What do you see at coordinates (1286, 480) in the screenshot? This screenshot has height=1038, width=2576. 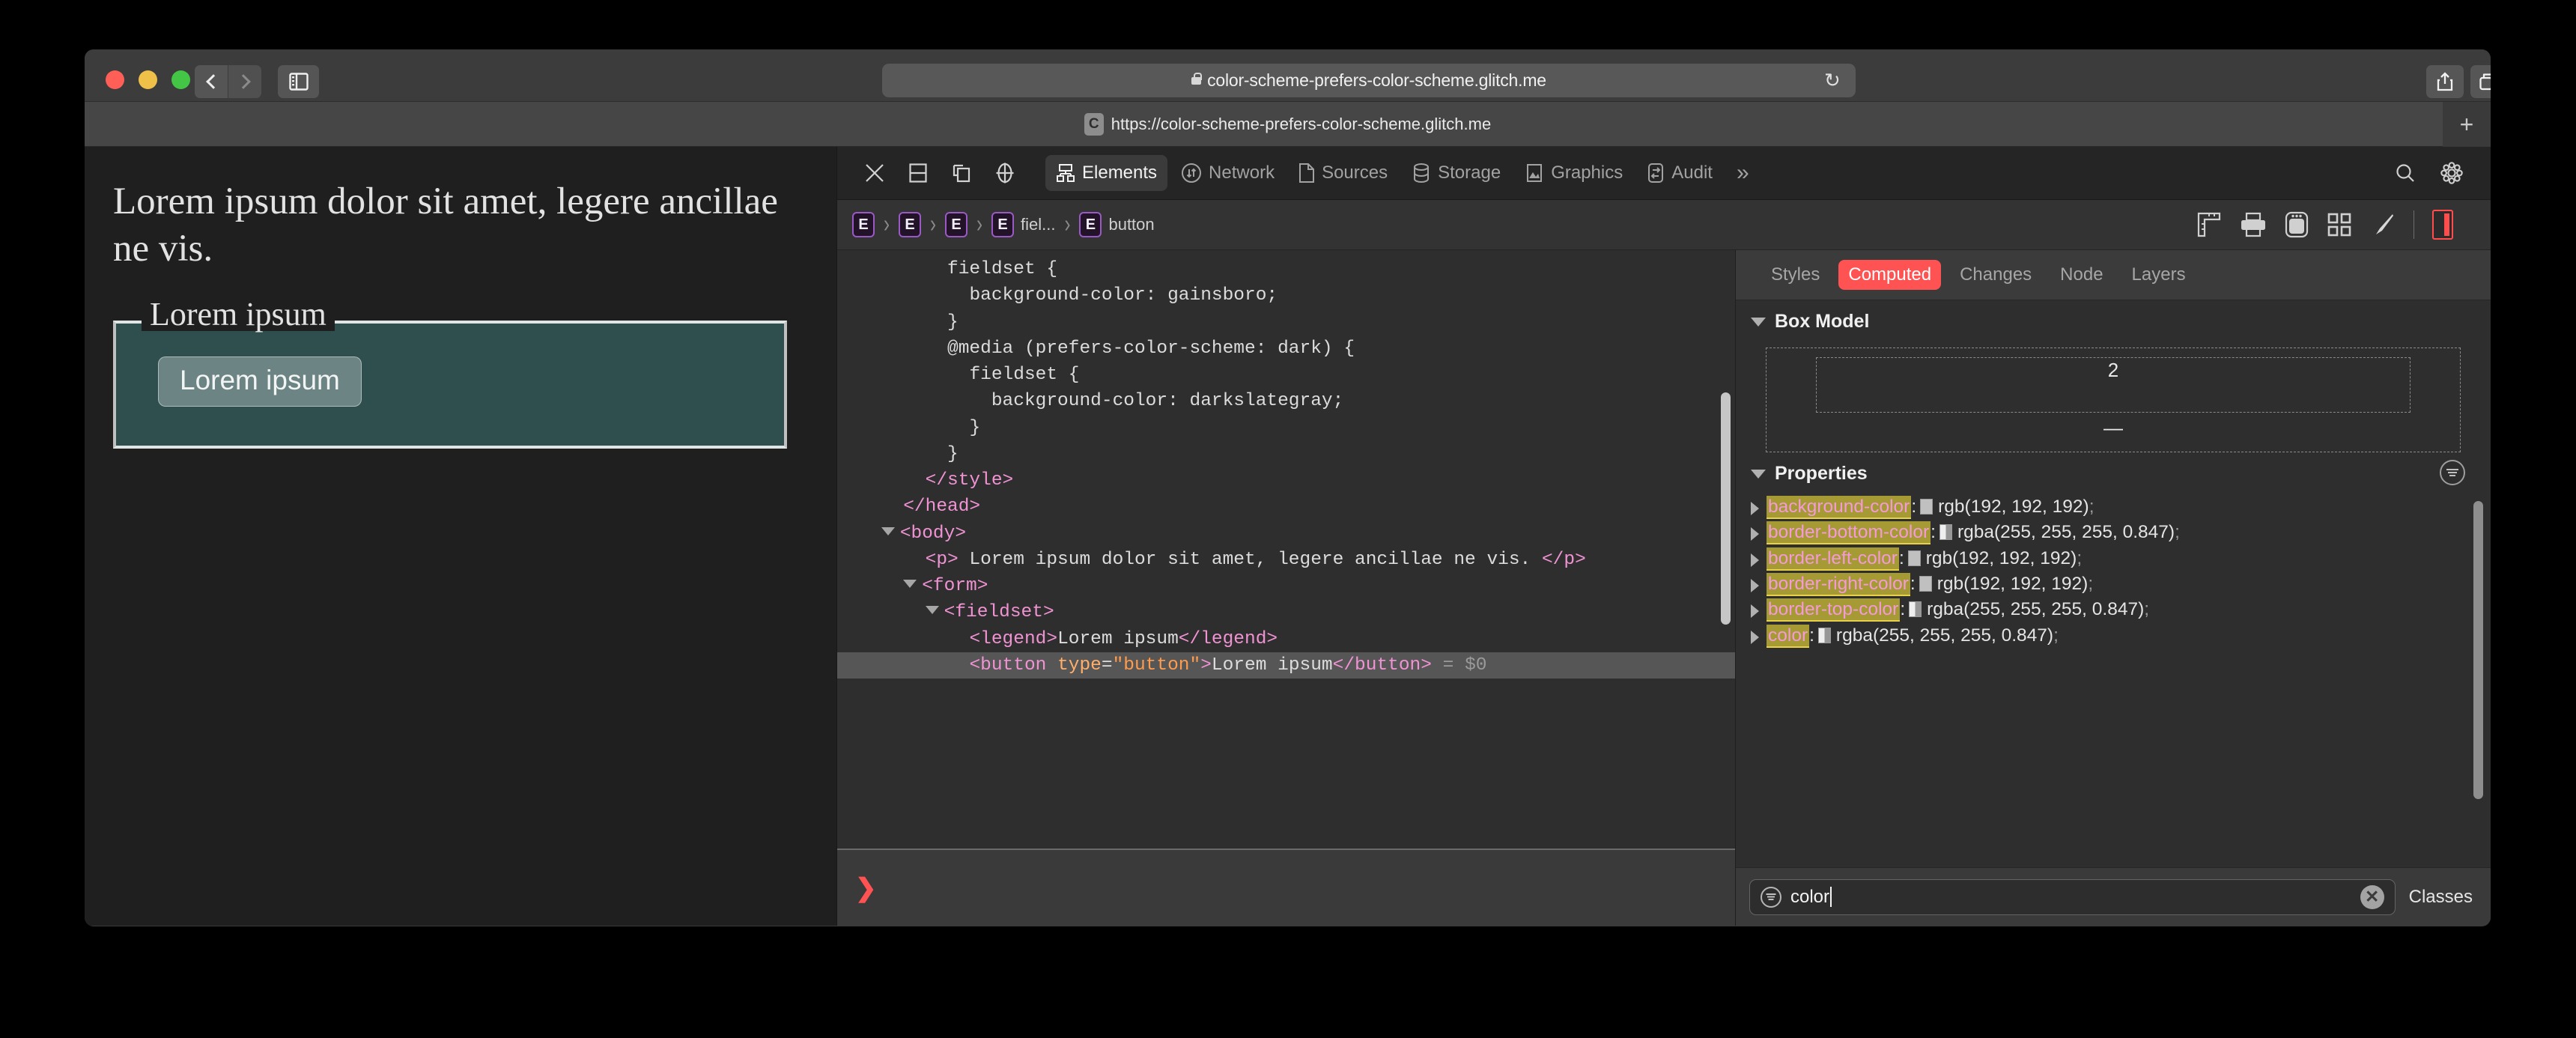 I see `dom-line: </style>` at bounding box center [1286, 480].